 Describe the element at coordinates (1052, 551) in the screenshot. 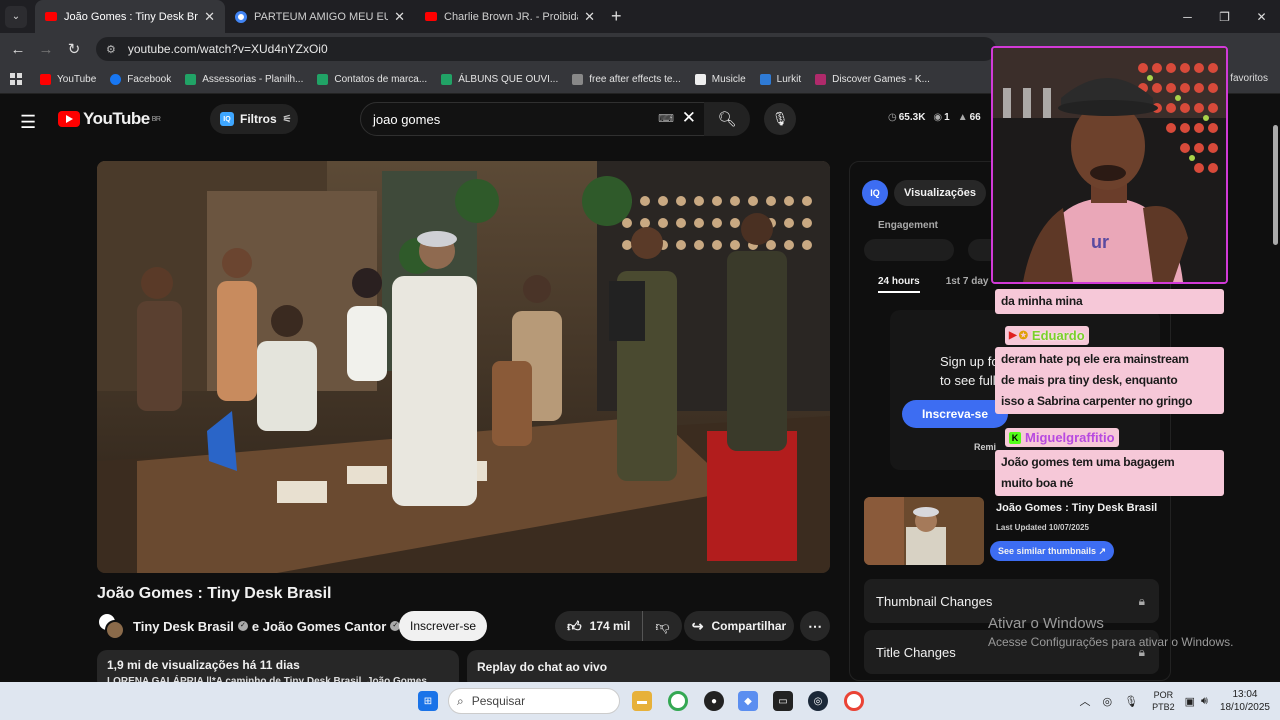

I see `see-similar-thumbnails-button: See similar thumbnails ↗` at that location.